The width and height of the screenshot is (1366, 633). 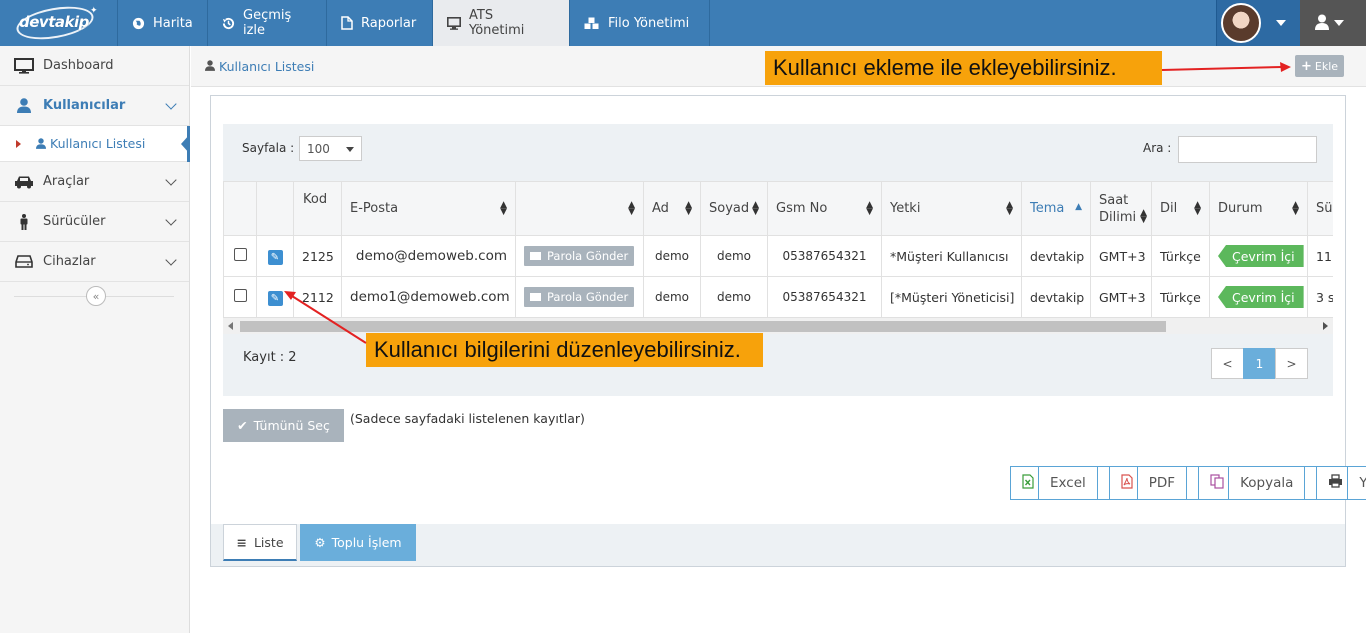 I want to click on select-all-button: ✔ Tümünü Seç, so click(x=283, y=425).